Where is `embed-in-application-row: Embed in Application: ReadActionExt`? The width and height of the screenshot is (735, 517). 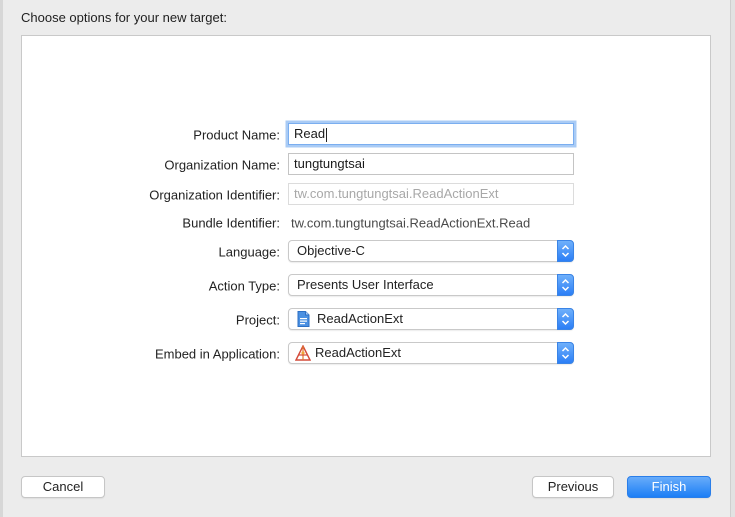 embed-in-application-row: Embed in Application: ReadActionExt is located at coordinates (367, 354).